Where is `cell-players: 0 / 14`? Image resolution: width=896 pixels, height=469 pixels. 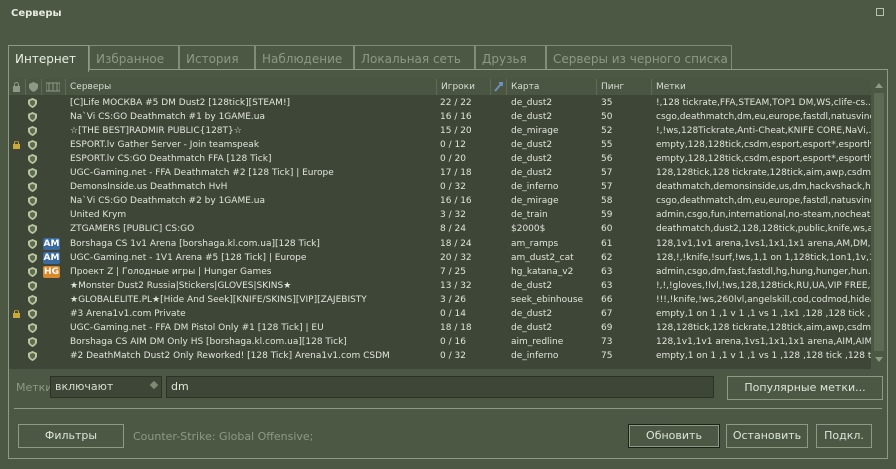
cell-players: 0 / 14 is located at coordinates (453, 314).